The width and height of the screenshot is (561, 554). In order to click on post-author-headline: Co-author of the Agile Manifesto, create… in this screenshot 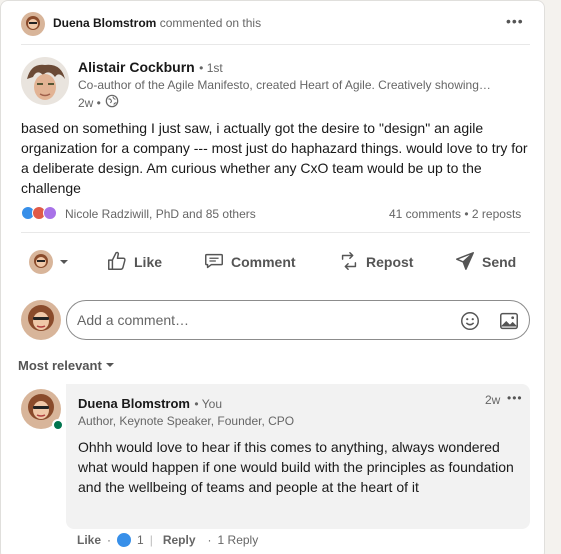, I will do `click(284, 85)`.